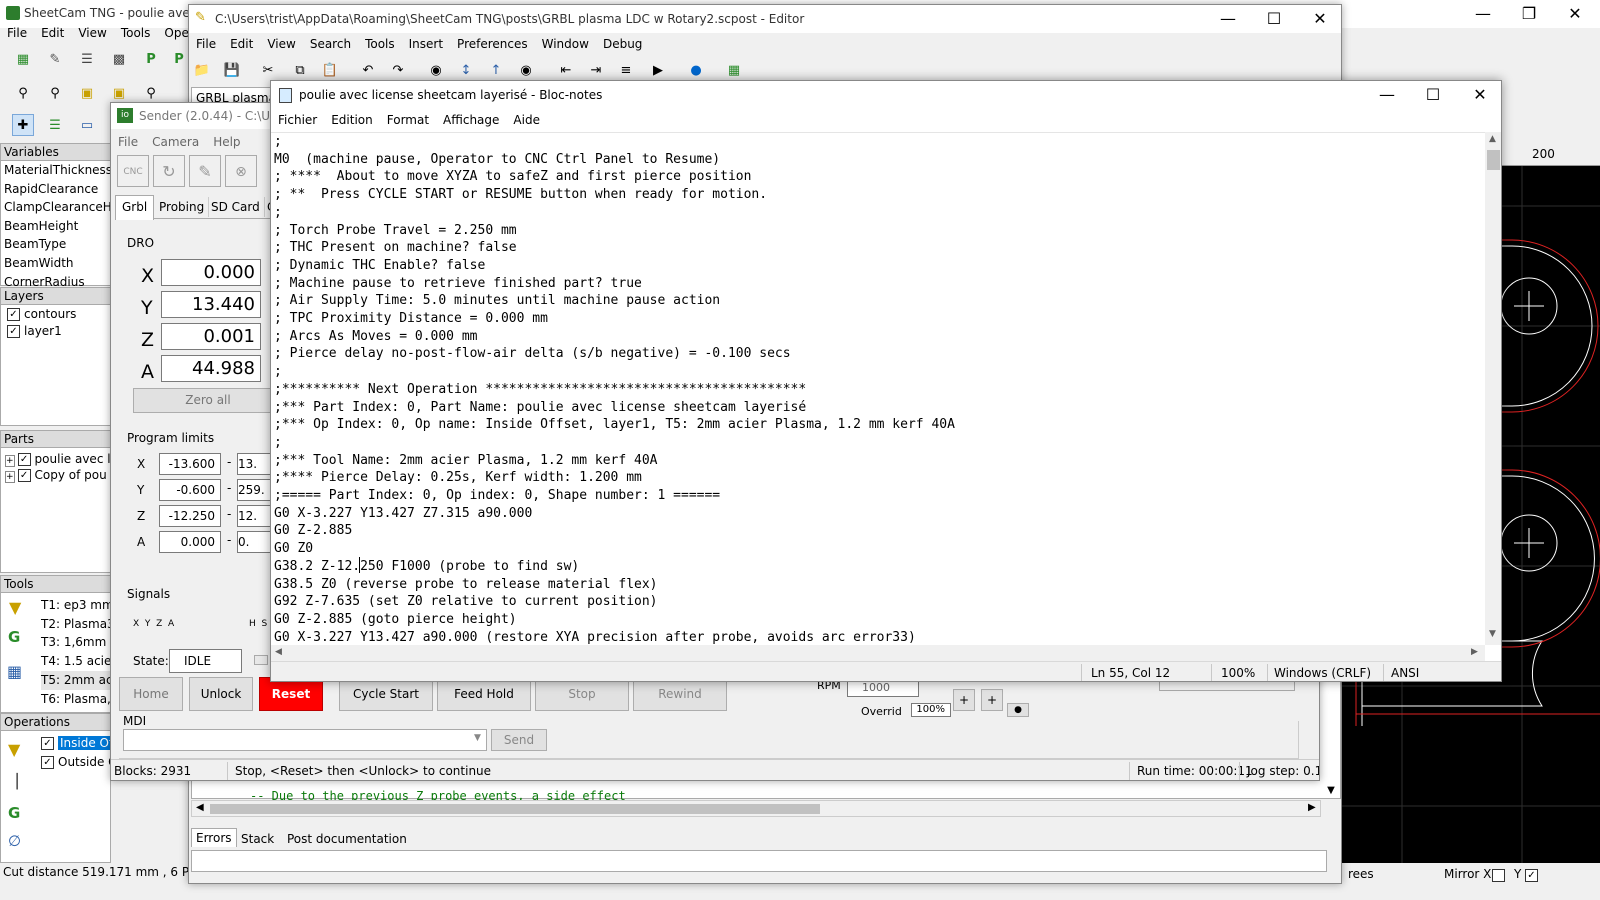  What do you see at coordinates (55, 333) in the screenshot?
I see `layer-item: ✓ layer1` at bounding box center [55, 333].